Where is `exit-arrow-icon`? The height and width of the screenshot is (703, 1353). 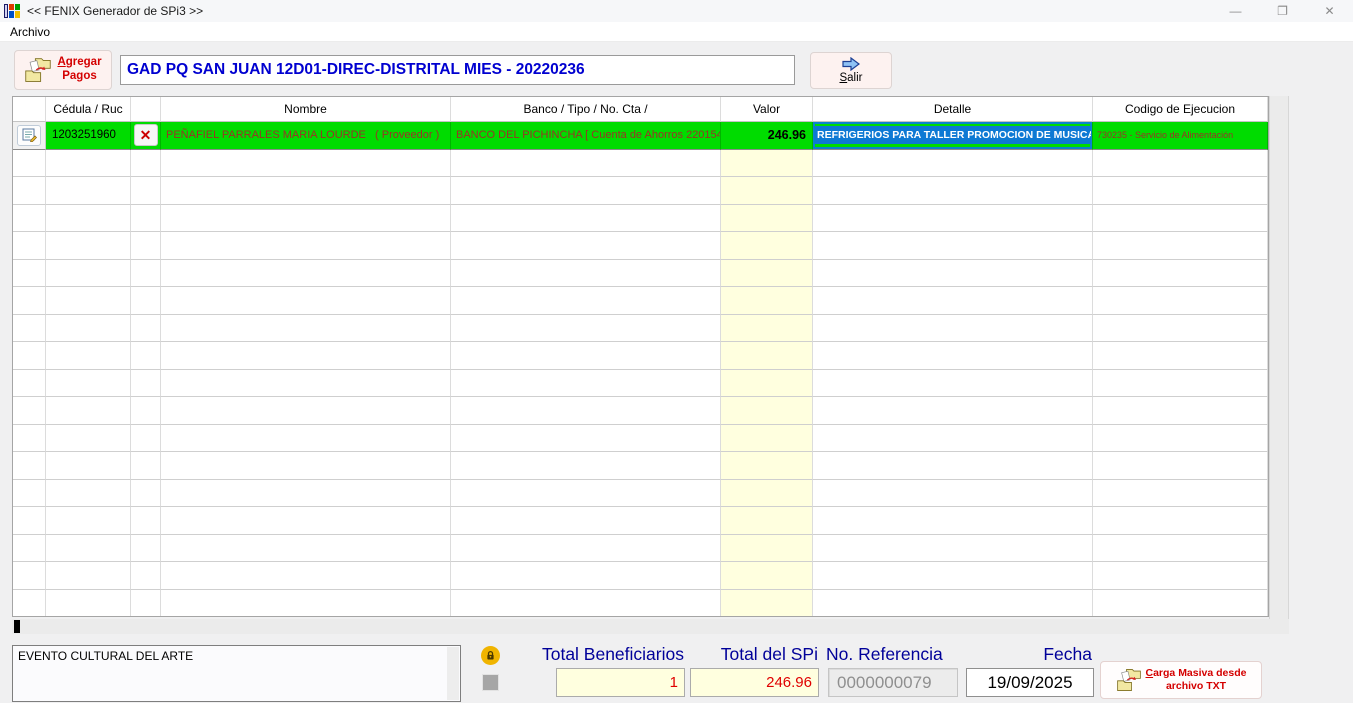 exit-arrow-icon is located at coordinates (851, 64).